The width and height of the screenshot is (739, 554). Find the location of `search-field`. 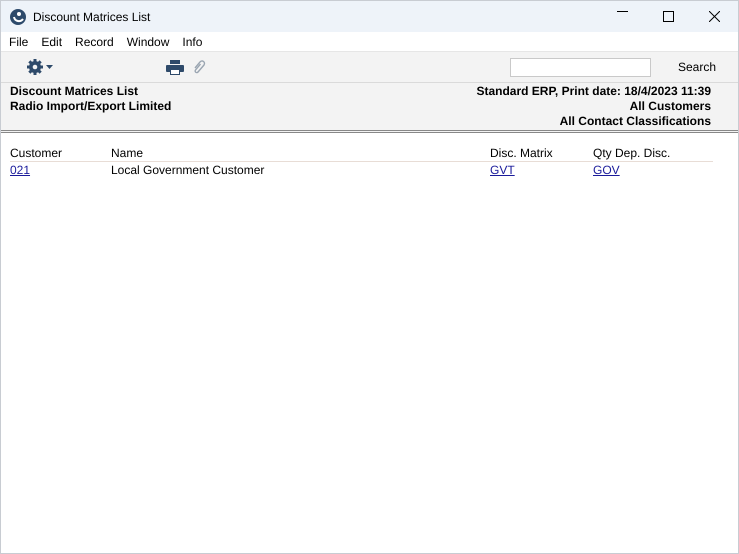

search-field is located at coordinates (580, 67).